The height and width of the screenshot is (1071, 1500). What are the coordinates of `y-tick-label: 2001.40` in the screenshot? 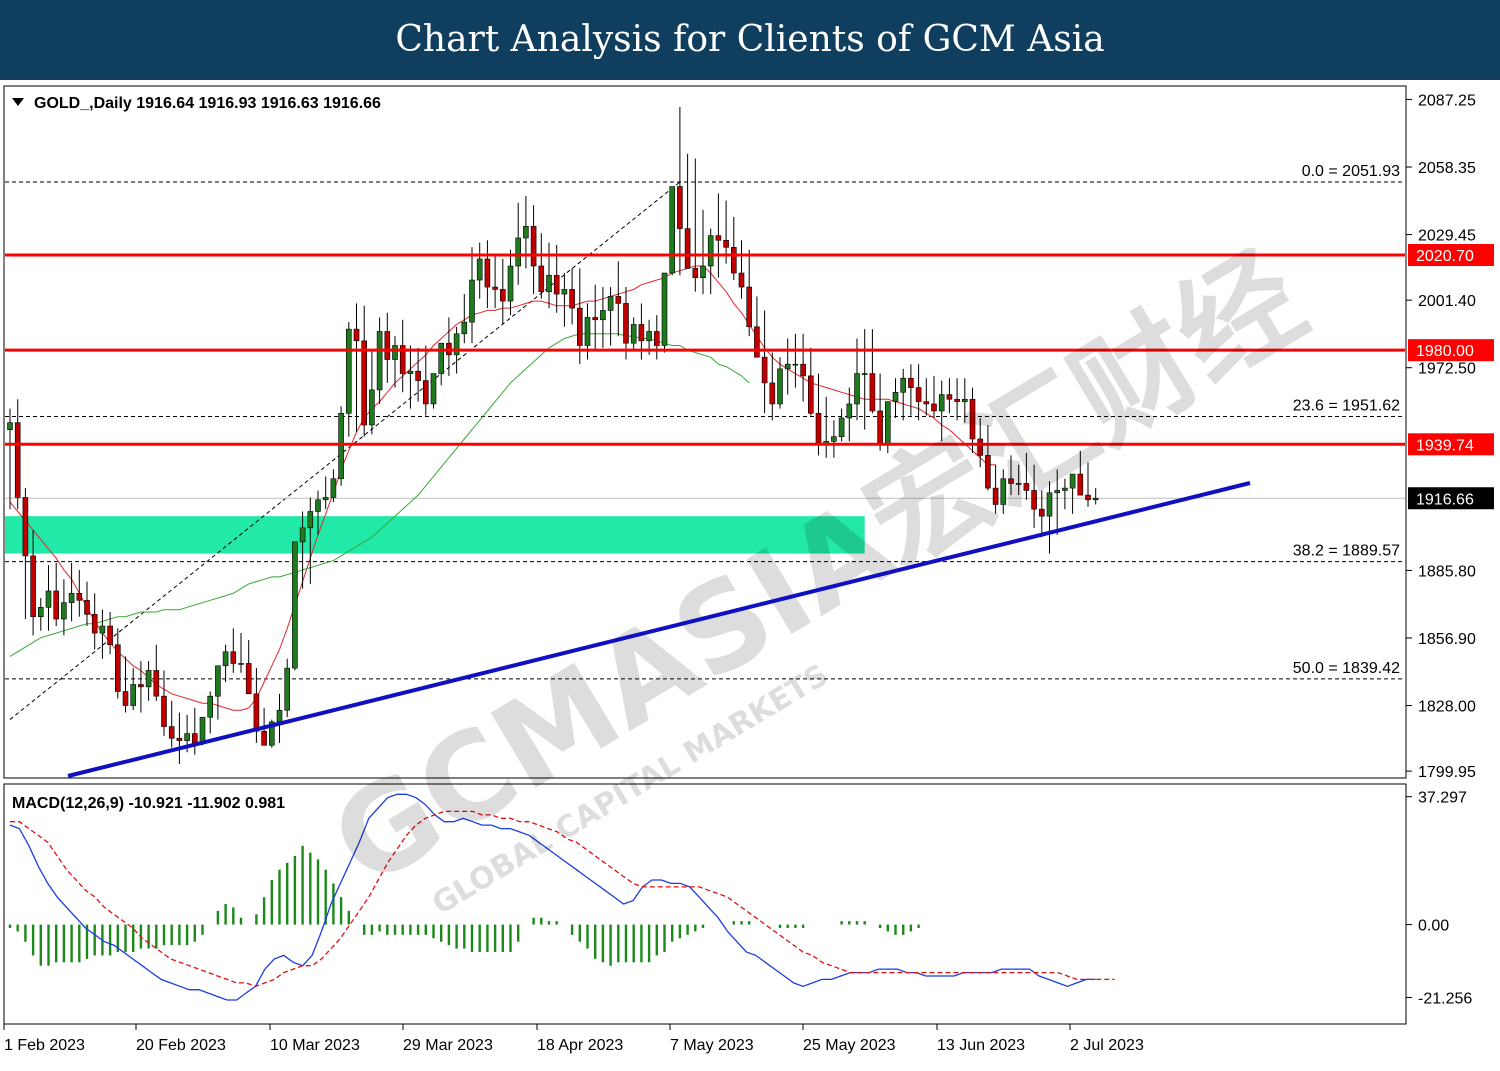 It's located at (1447, 301).